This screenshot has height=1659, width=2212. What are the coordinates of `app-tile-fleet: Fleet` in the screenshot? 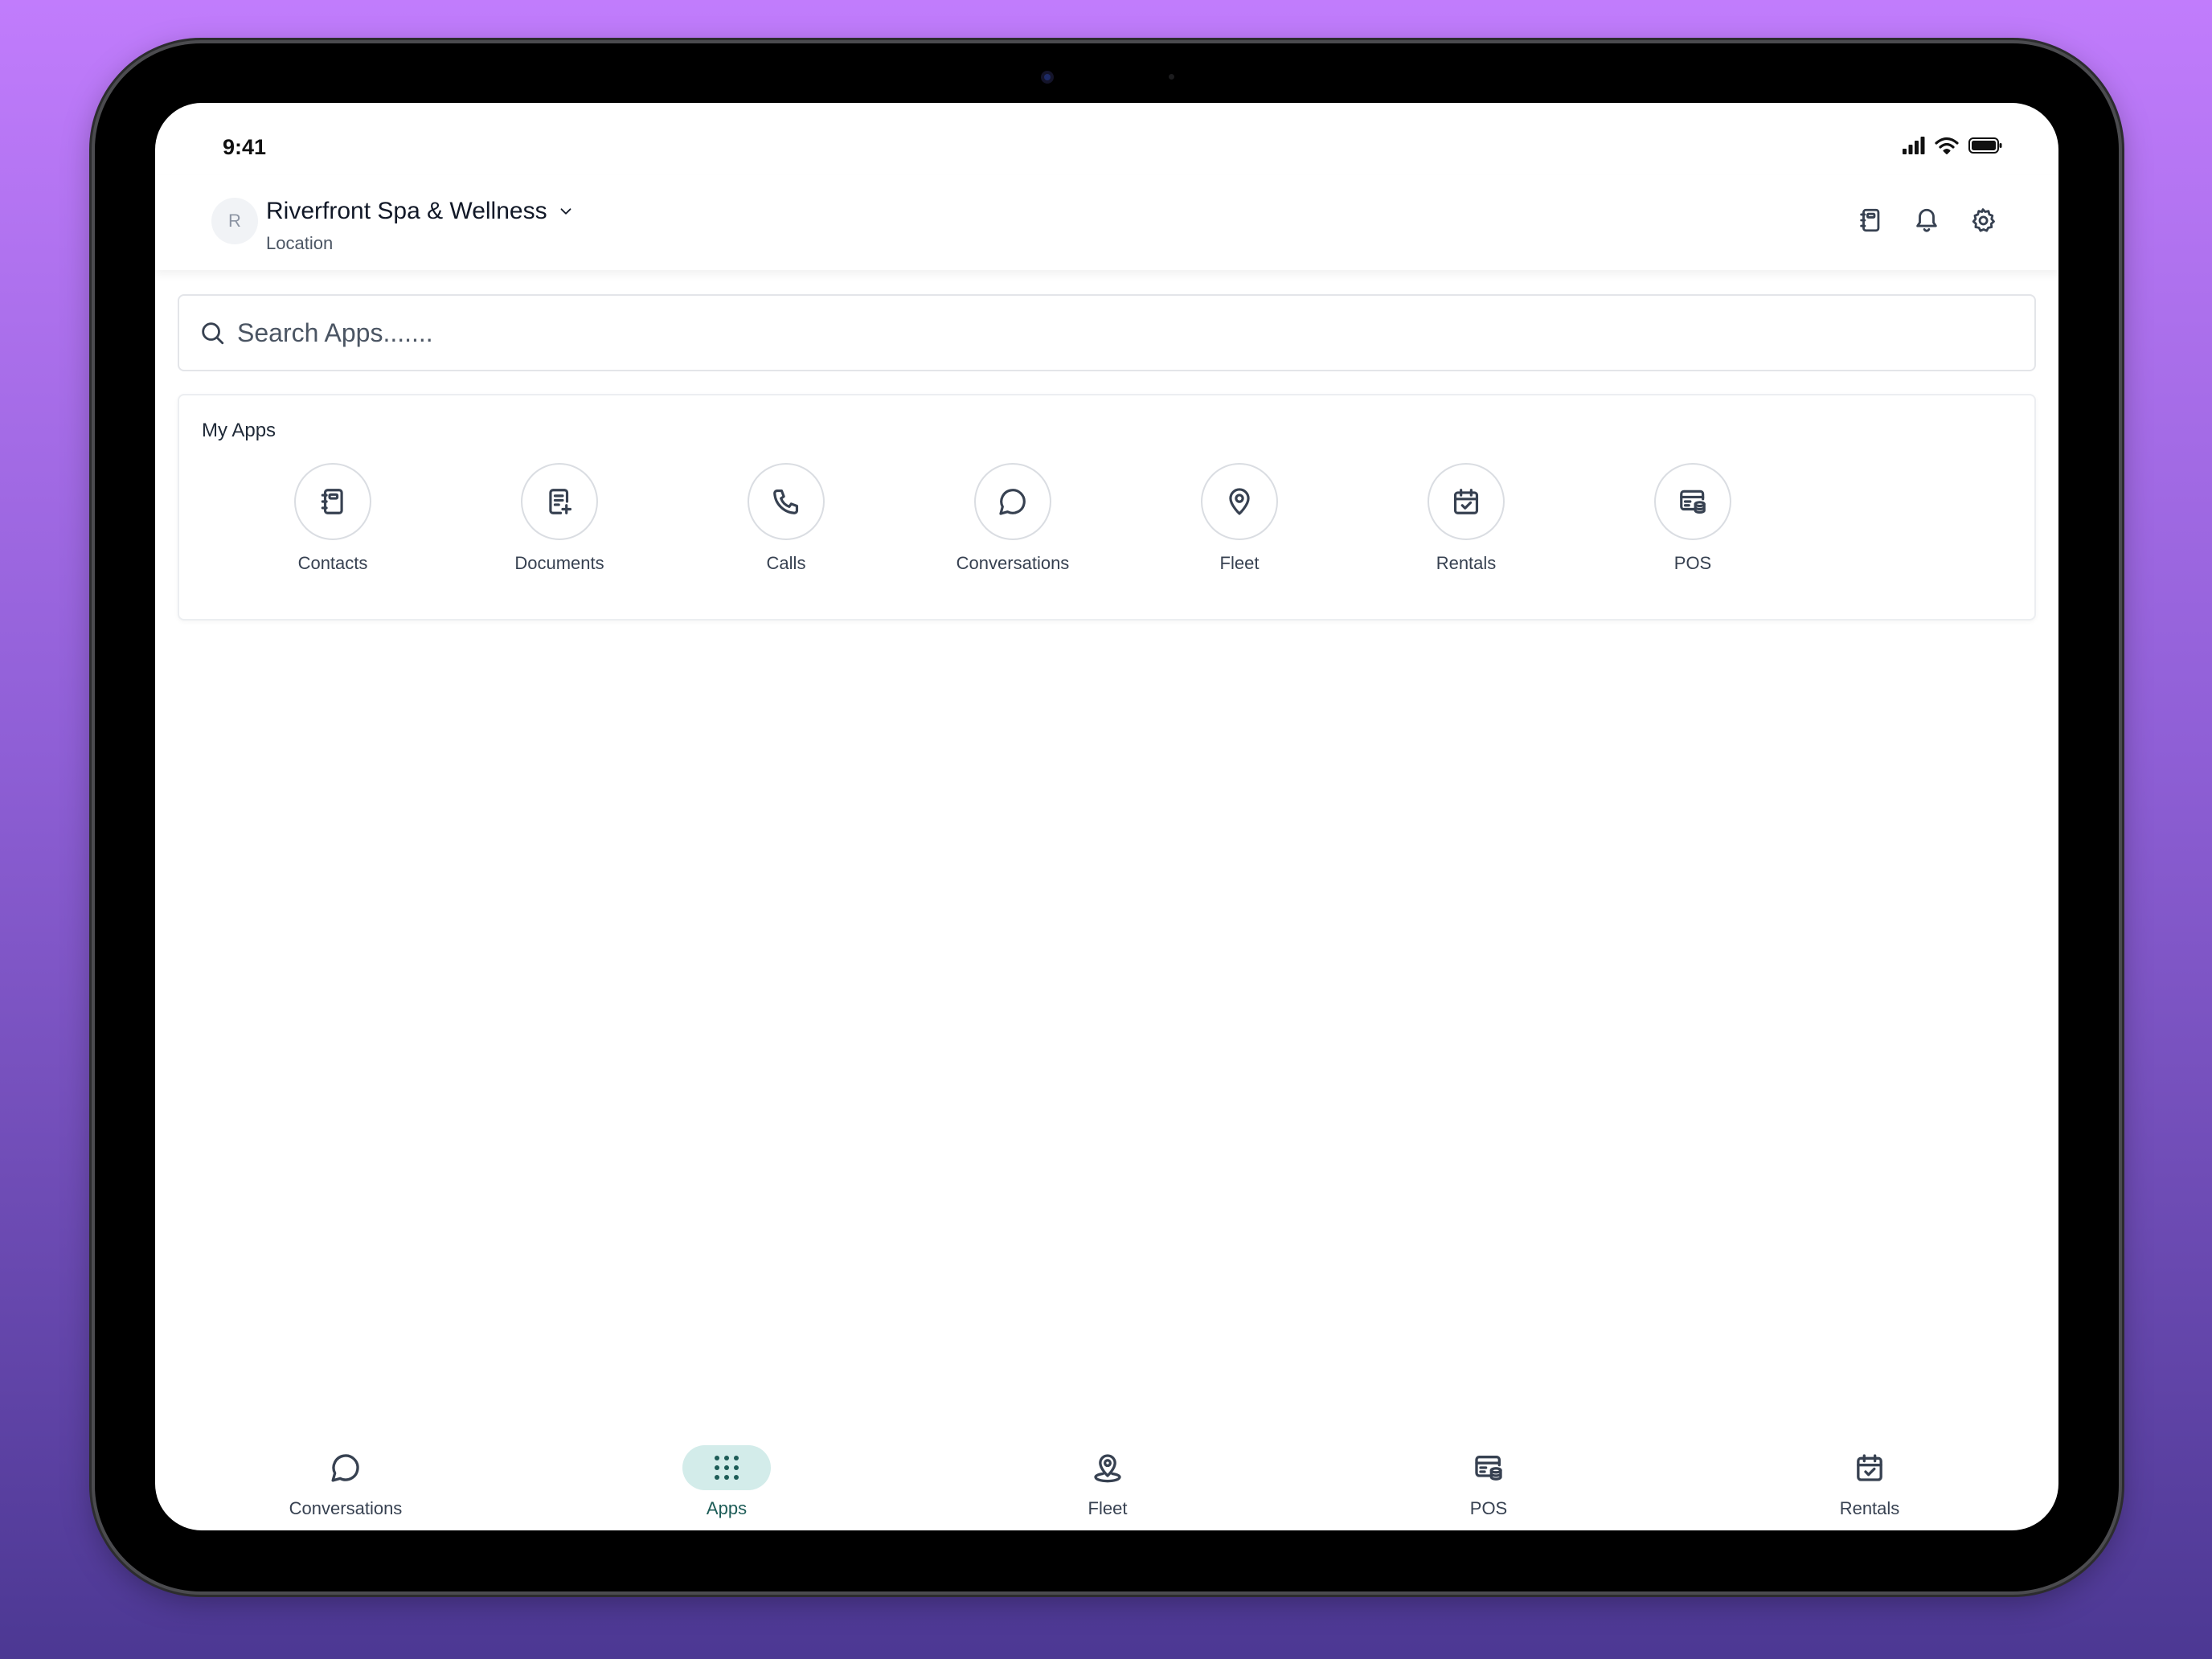 It's located at (1239, 518).